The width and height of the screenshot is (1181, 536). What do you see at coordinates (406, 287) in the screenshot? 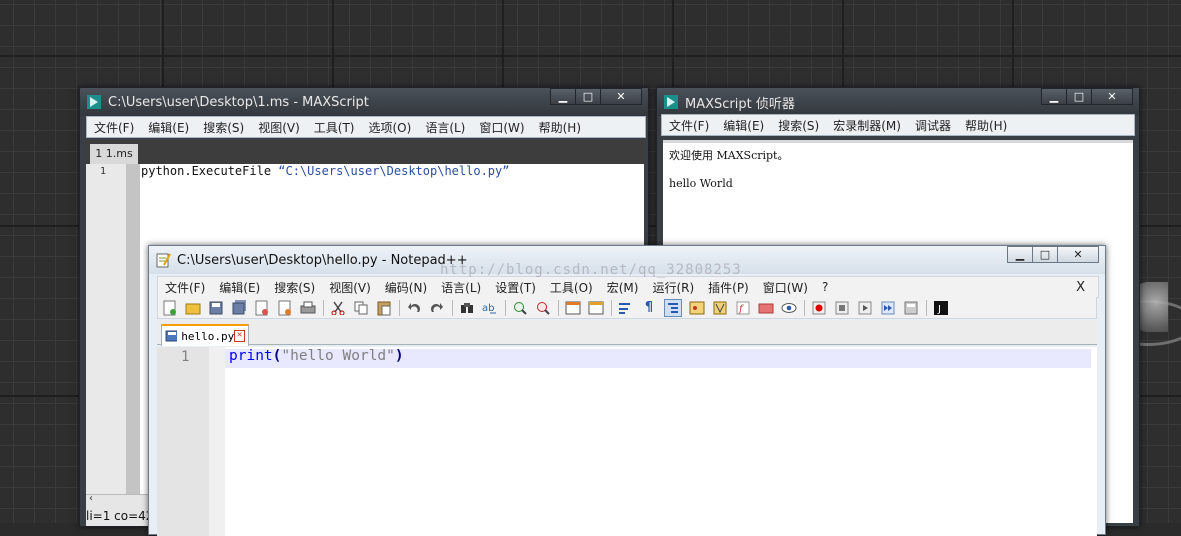
I see `menu-encoding: 编码(N)` at bounding box center [406, 287].